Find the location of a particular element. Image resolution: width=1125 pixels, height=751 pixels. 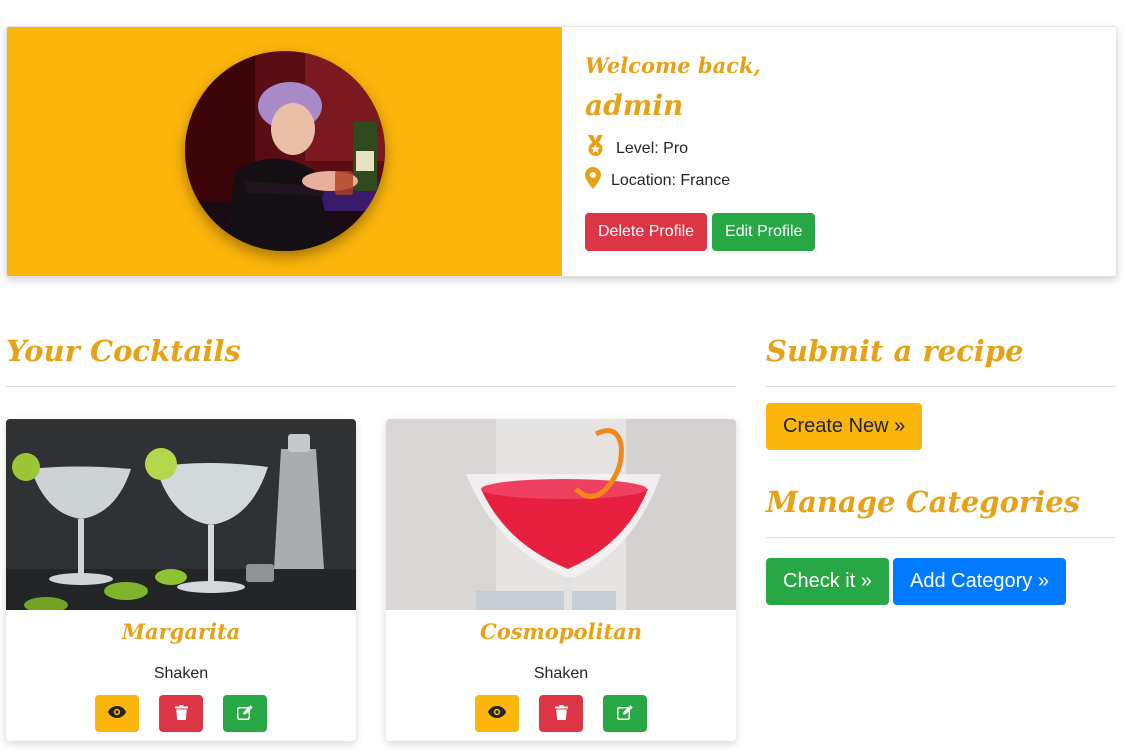

cocktail-card: Cosmopolitan Shaken is located at coordinates (561, 580).